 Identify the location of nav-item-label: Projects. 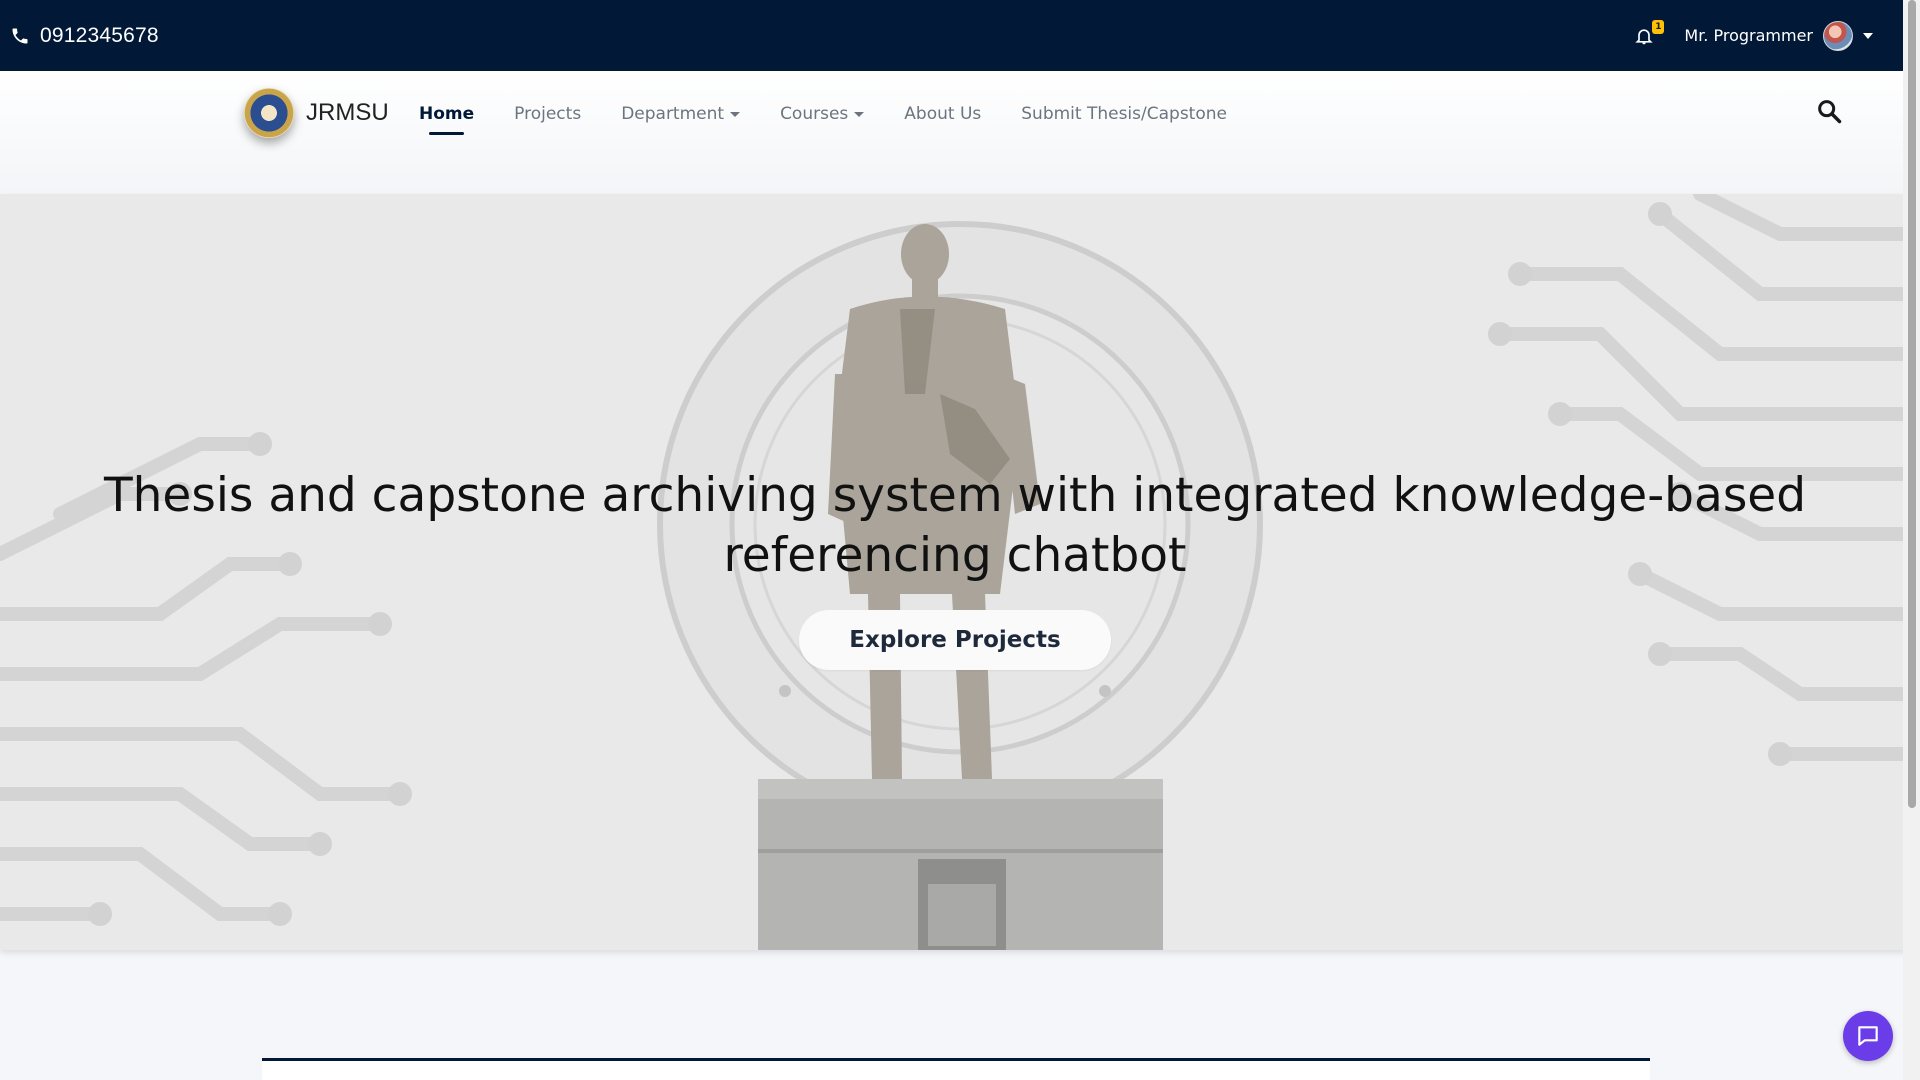
(548, 114).